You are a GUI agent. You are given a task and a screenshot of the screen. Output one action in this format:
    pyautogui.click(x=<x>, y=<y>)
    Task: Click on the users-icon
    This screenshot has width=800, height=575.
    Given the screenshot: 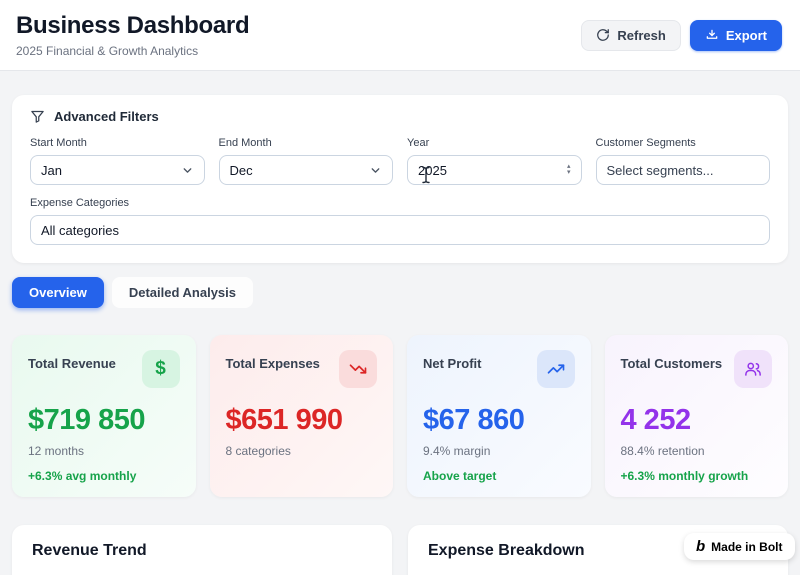 What is the action you would take?
    pyautogui.click(x=753, y=369)
    